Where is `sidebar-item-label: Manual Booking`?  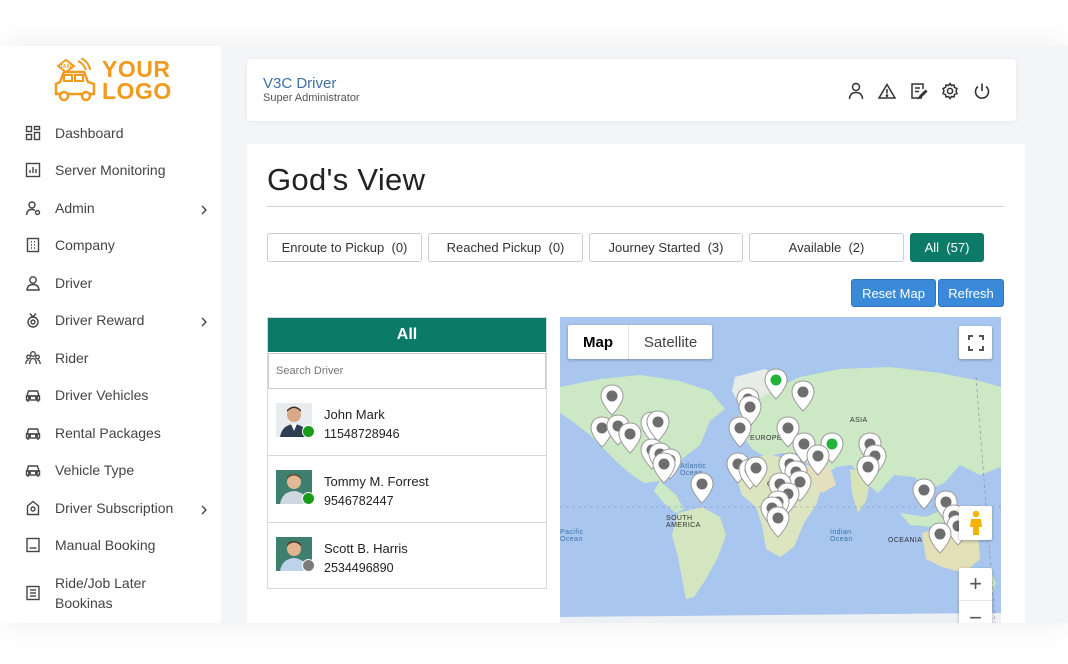 sidebar-item-label: Manual Booking is located at coordinates (105, 545).